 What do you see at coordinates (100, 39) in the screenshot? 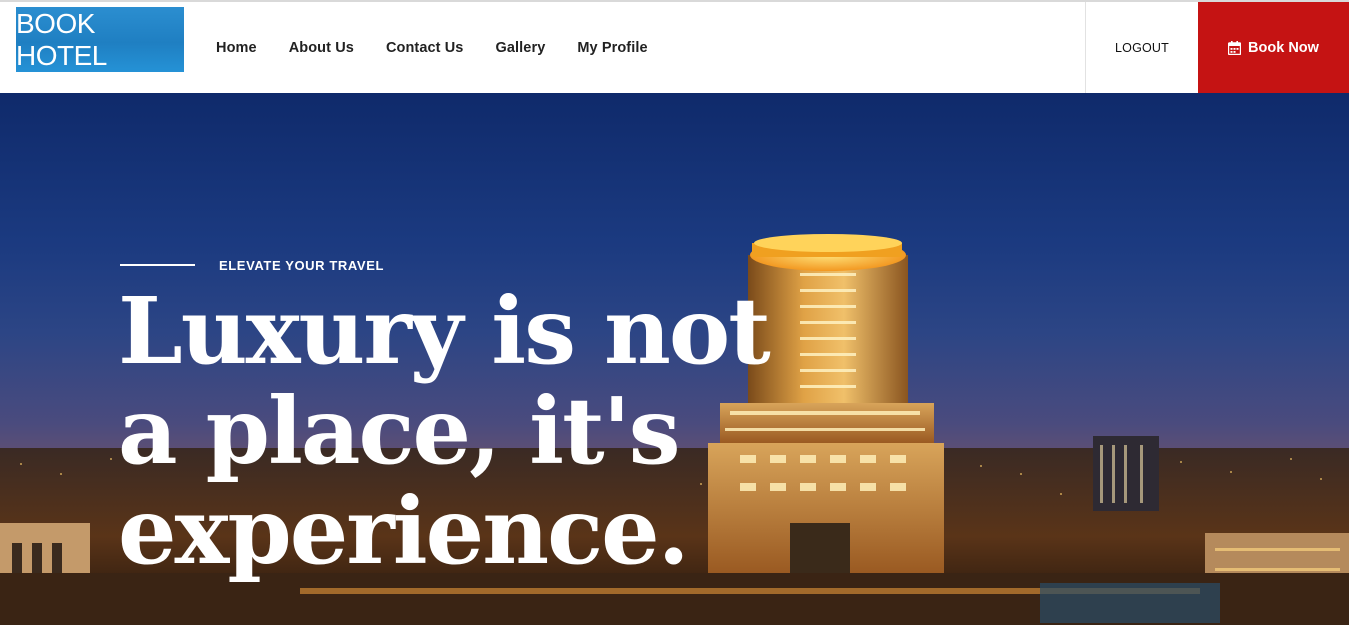
I see `site-logo: BOOK HOTEL` at bounding box center [100, 39].